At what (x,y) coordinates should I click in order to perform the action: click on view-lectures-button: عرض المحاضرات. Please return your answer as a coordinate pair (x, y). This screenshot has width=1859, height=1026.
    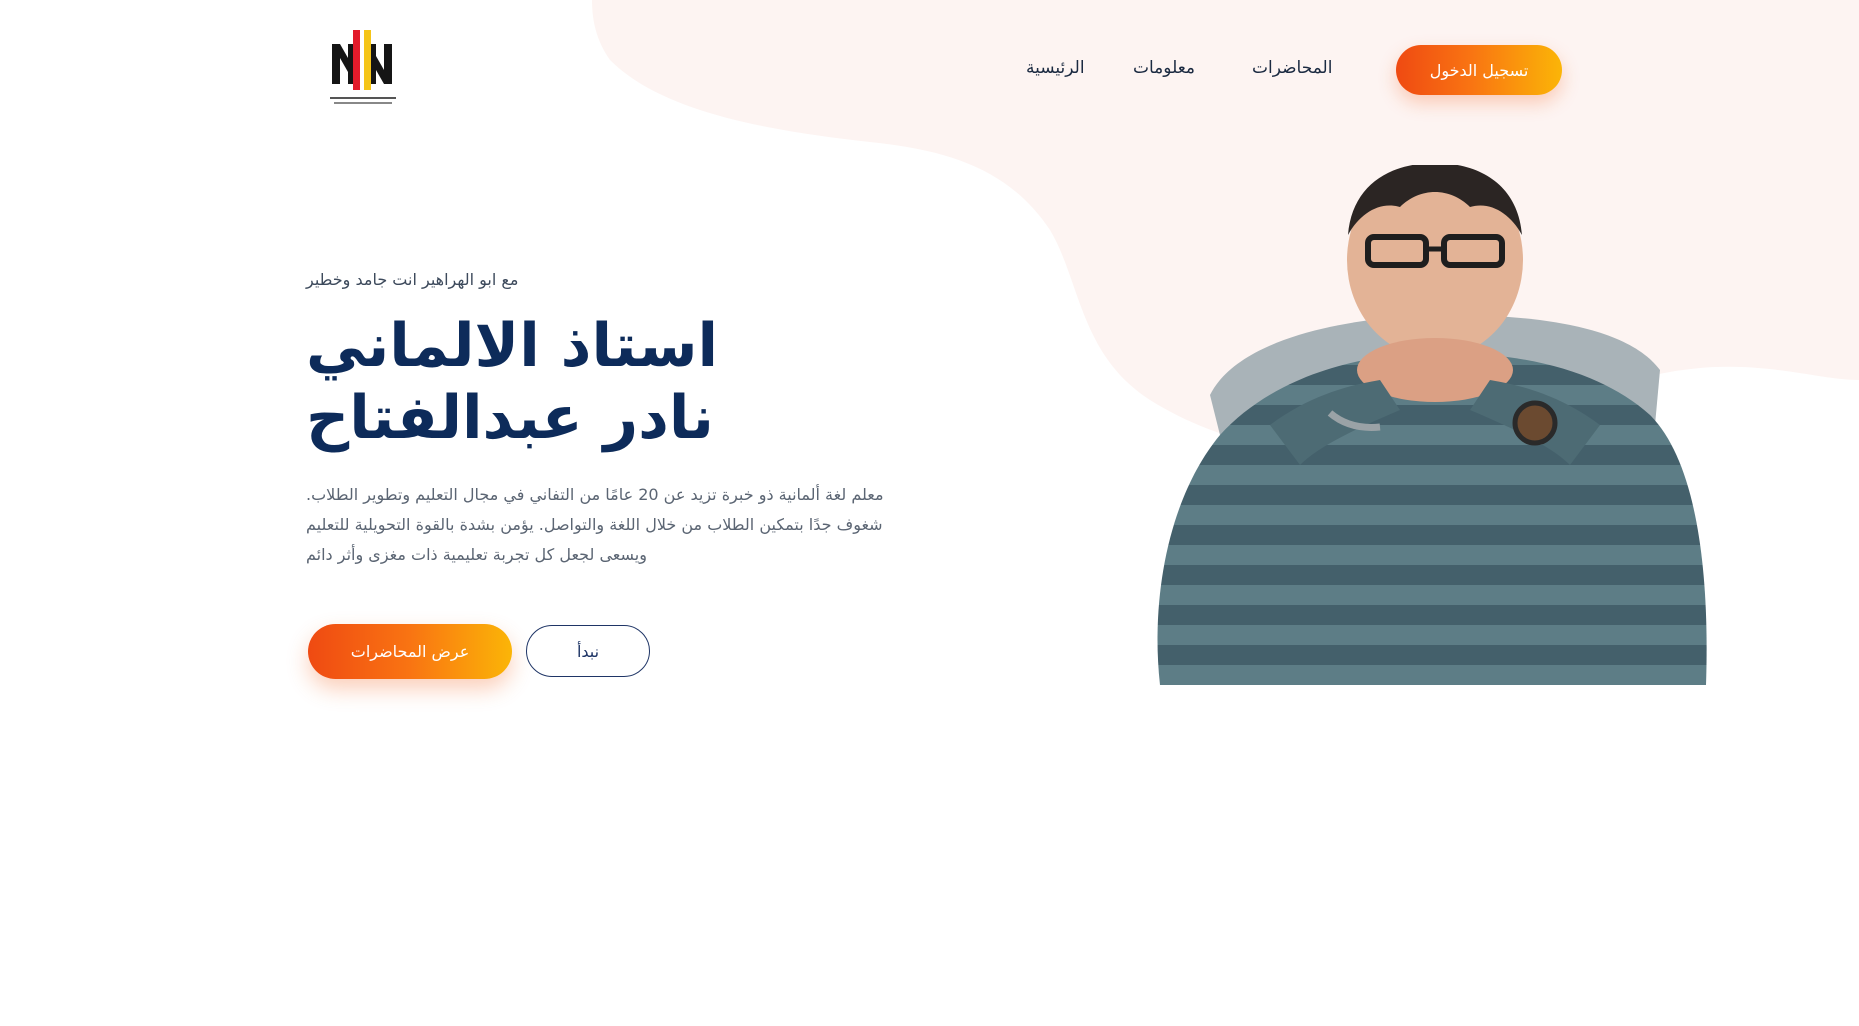
    Looking at the image, I should click on (410, 651).